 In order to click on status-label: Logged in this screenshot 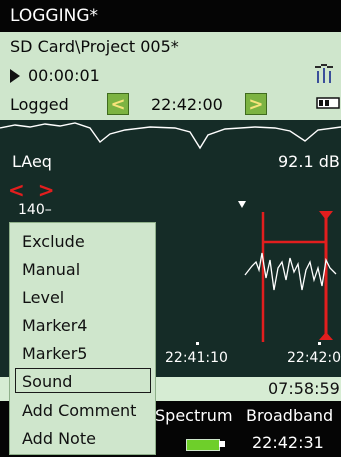, I will do `click(39, 104)`.